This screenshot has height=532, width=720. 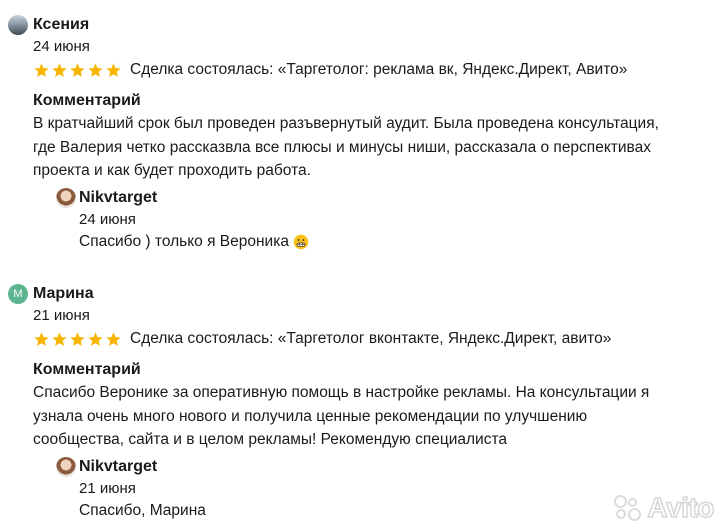 I want to click on reply-text: Спасибо ) только я Вероника, so click(x=377, y=242).